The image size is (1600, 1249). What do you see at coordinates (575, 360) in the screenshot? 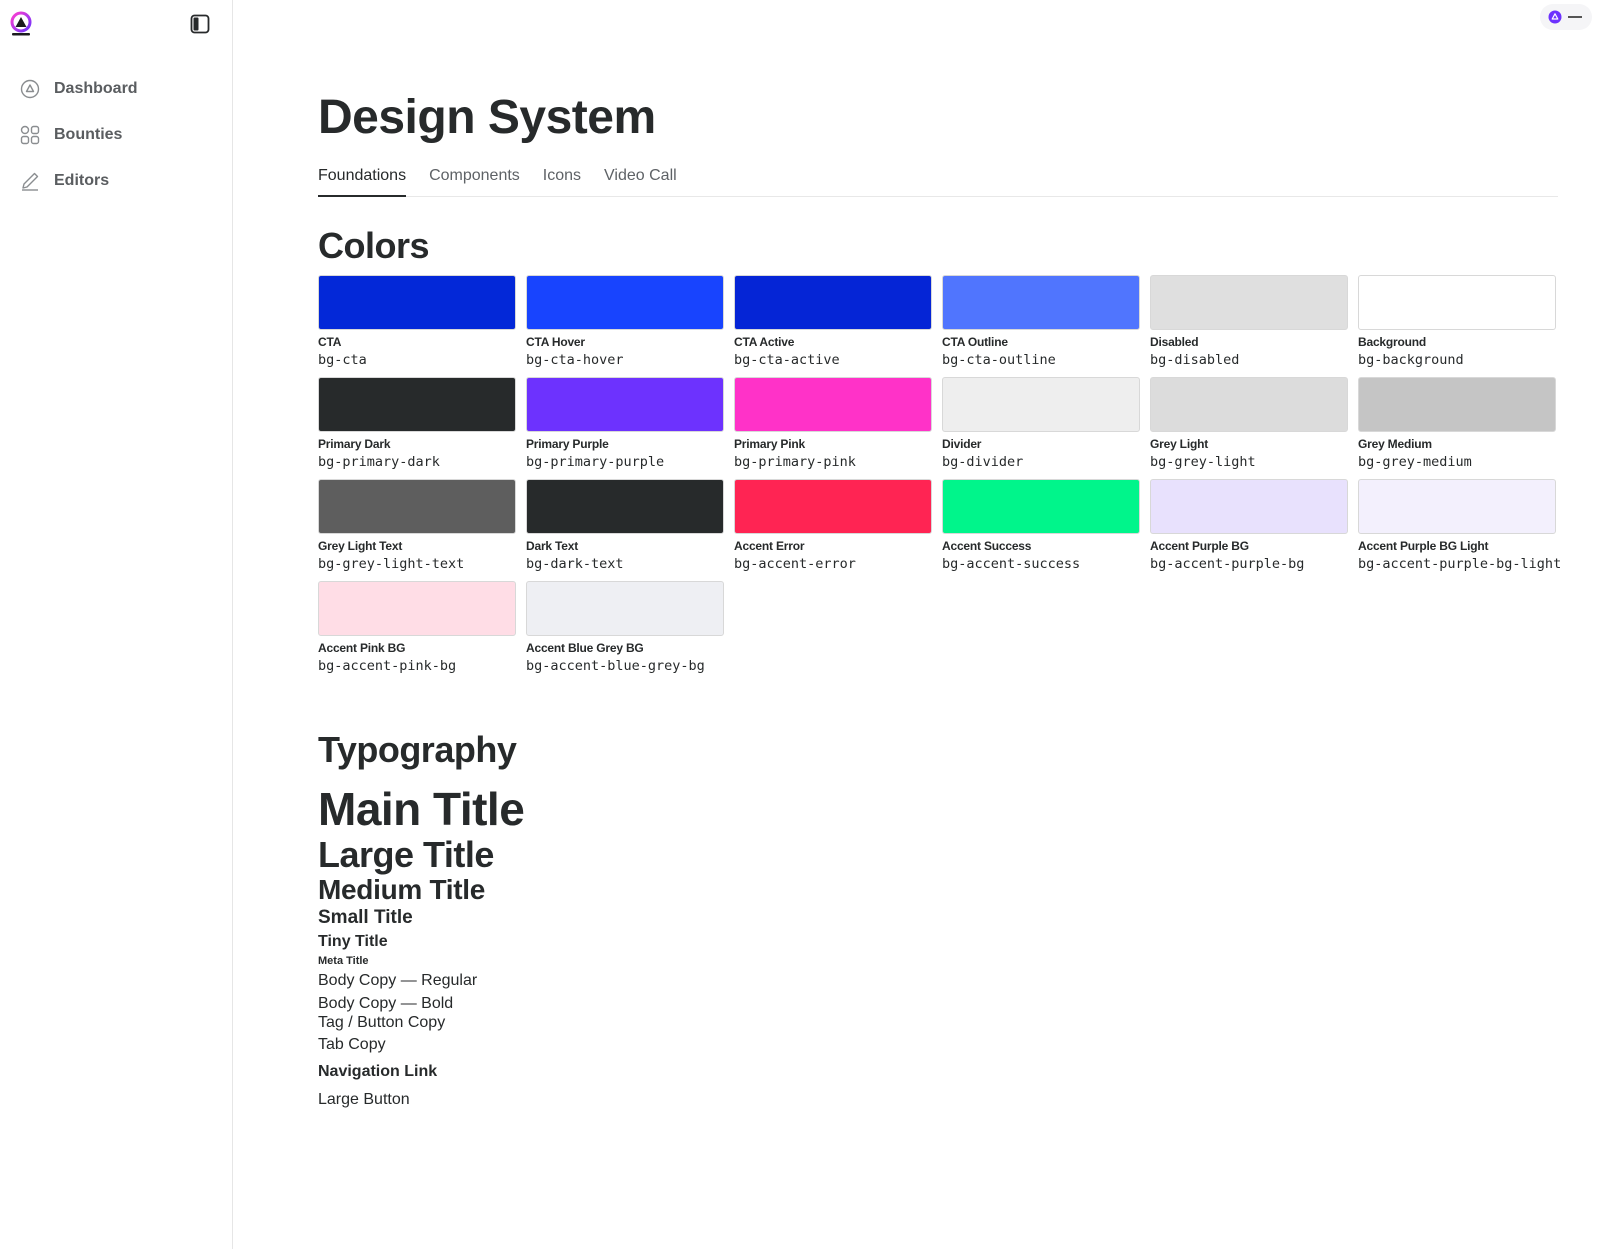
I see `color-swatch-class: bg-cta-hover` at bounding box center [575, 360].